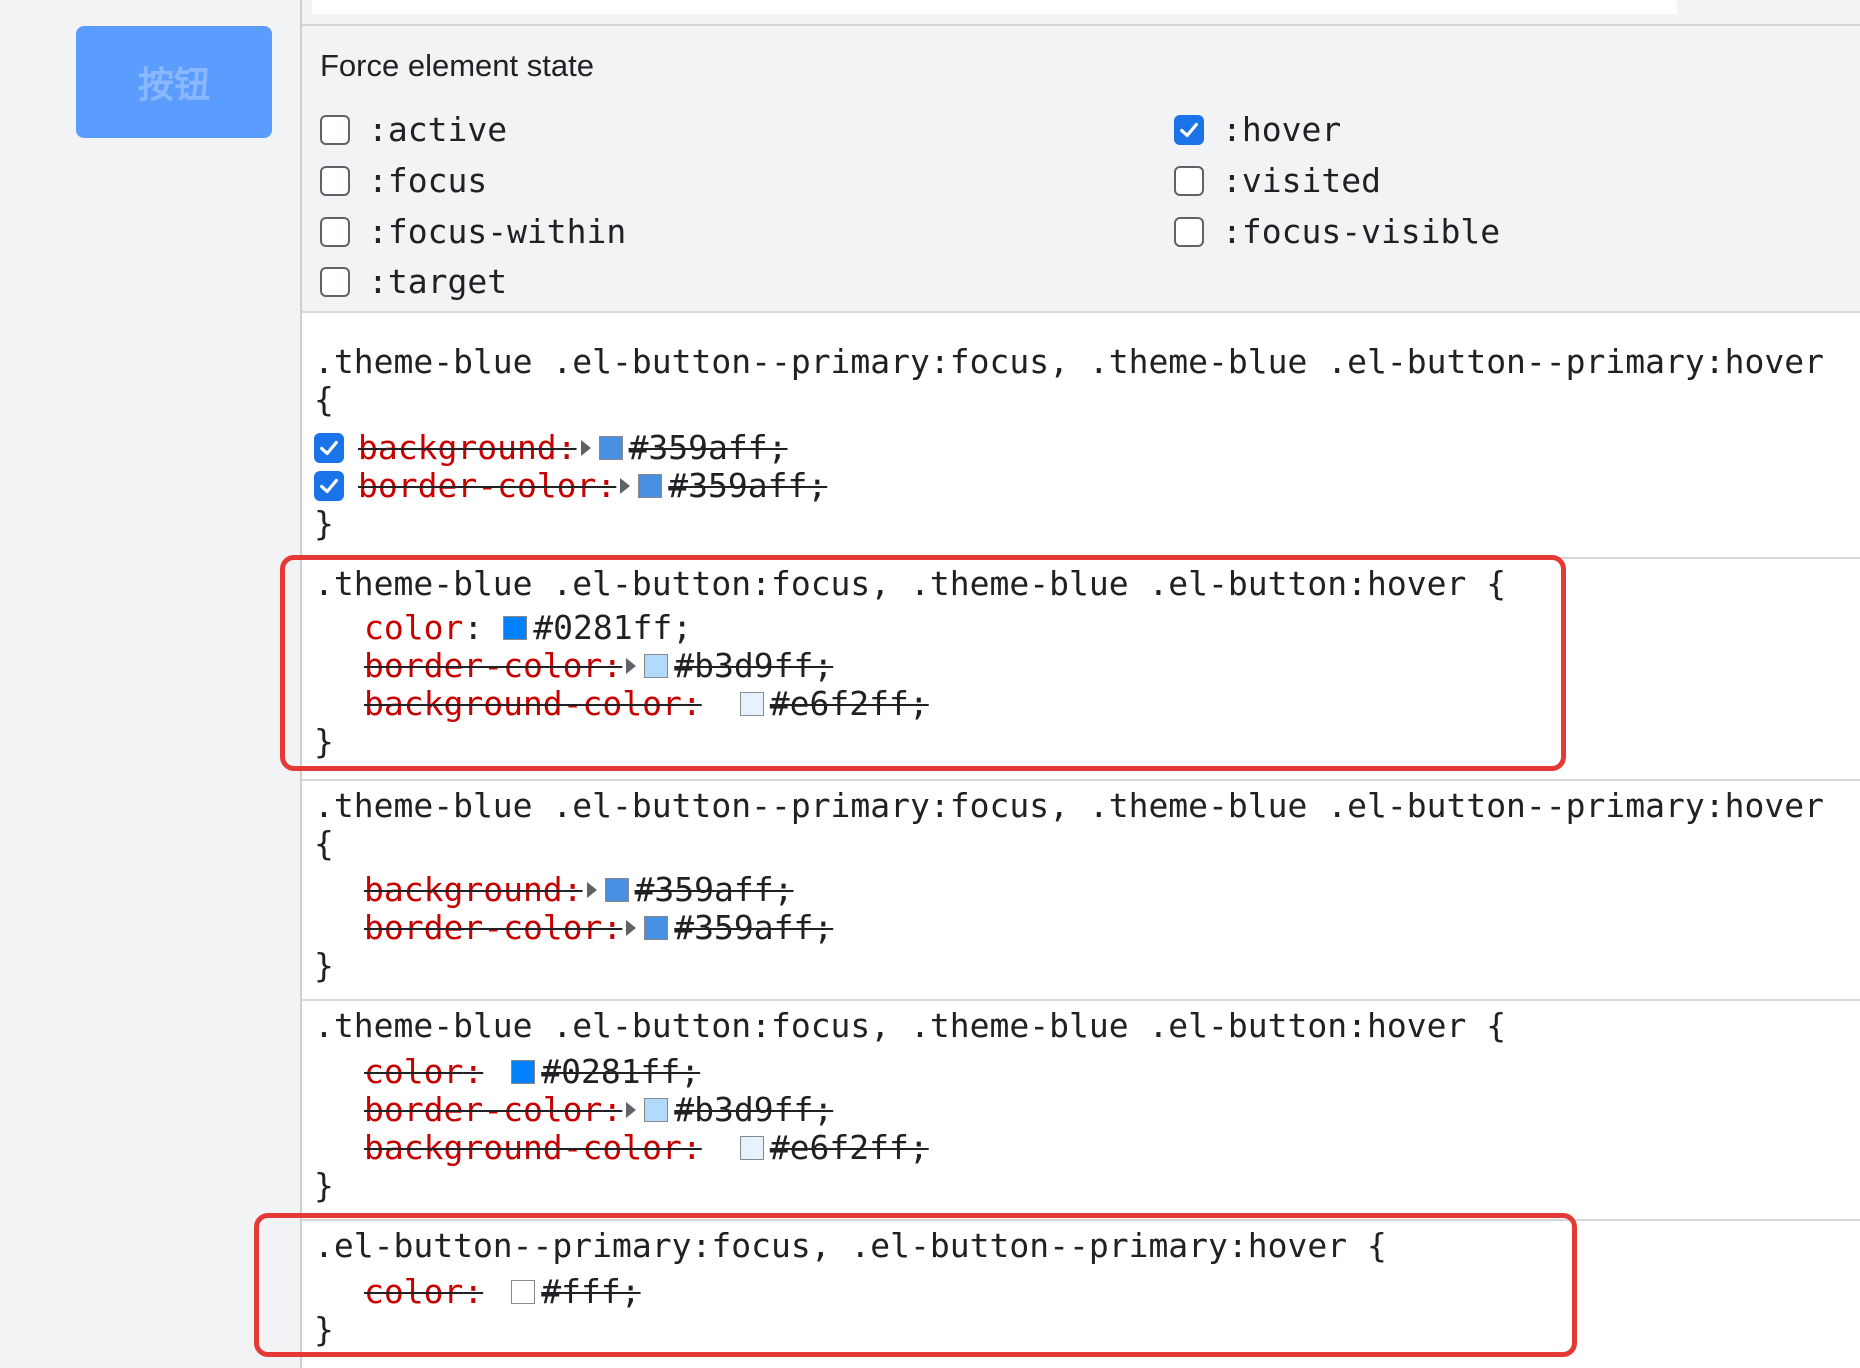  I want to click on hover-checkbox, so click(1189, 129).